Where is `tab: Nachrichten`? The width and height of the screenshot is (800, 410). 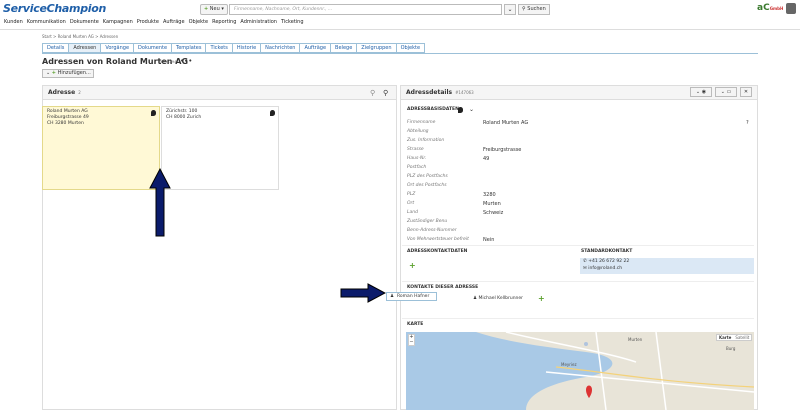
tab: Nachrichten is located at coordinates (280, 48).